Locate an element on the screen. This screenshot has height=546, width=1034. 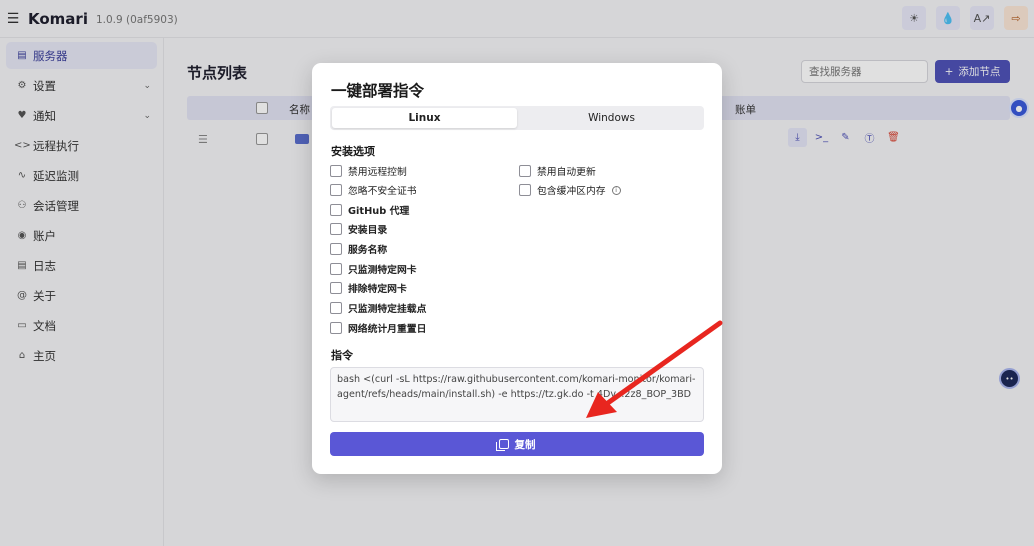
dialog-title: 一键部署指令 is located at coordinates (378, 91).